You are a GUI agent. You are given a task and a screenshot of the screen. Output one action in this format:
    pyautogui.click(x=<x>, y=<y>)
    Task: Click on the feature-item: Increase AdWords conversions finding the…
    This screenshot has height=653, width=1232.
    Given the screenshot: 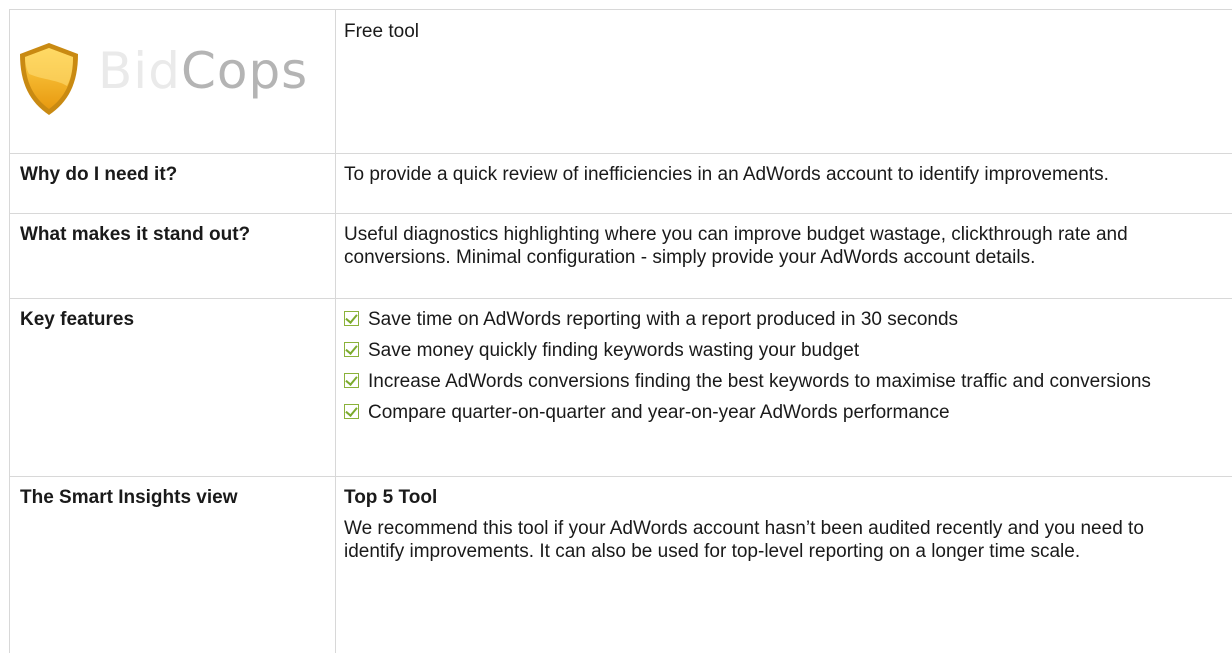 What is the action you would take?
    pyautogui.click(x=759, y=381)
    